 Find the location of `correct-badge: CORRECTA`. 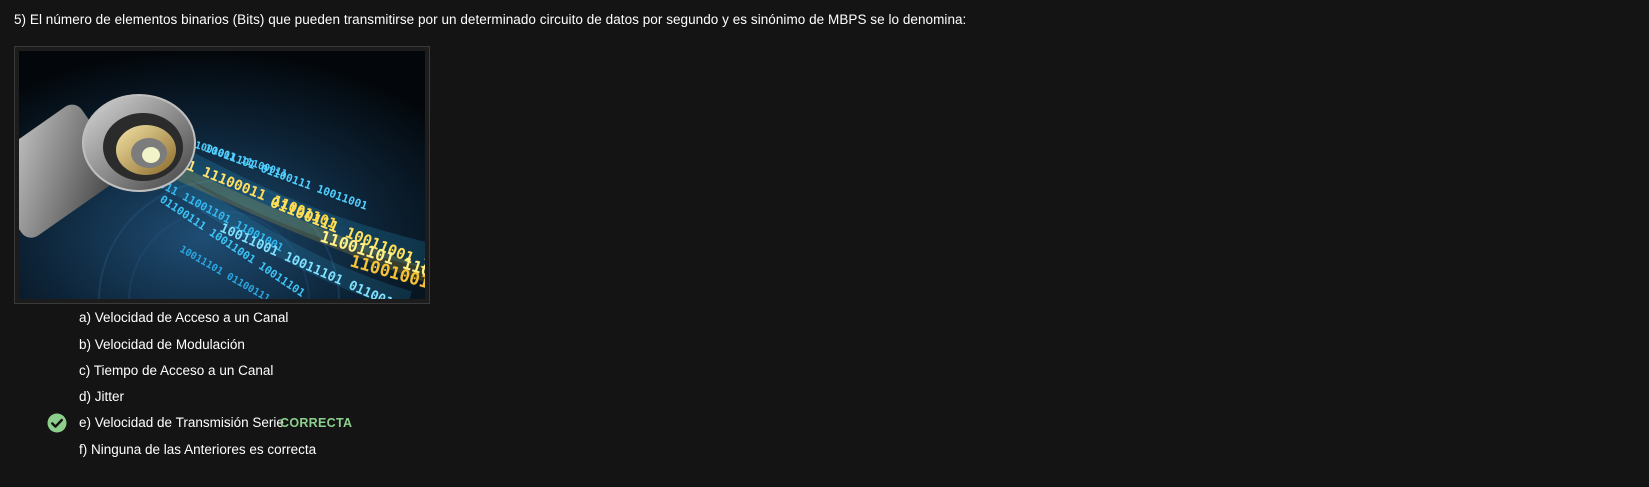

correct-badge: CORRECTA is located at coordinates (316, 423).